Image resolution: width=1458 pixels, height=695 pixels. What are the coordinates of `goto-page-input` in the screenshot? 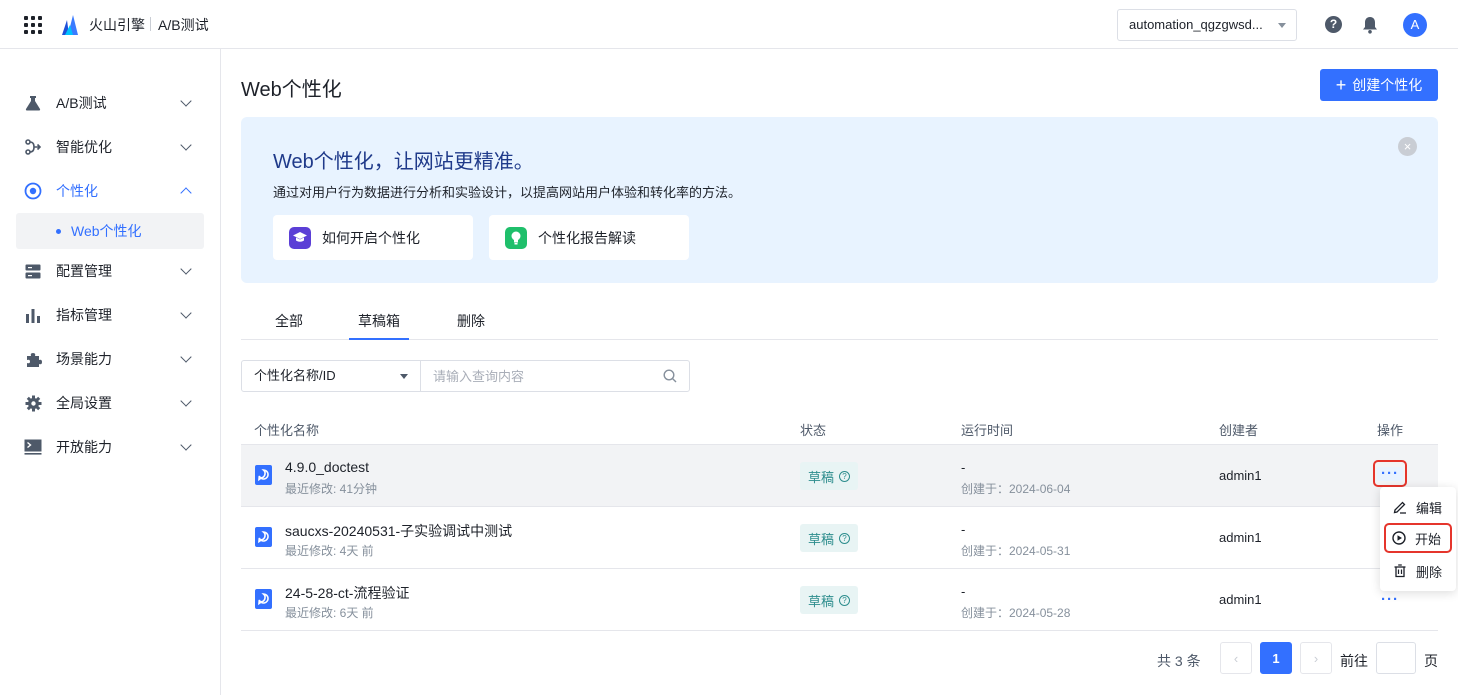 It's located at (1396, 658).